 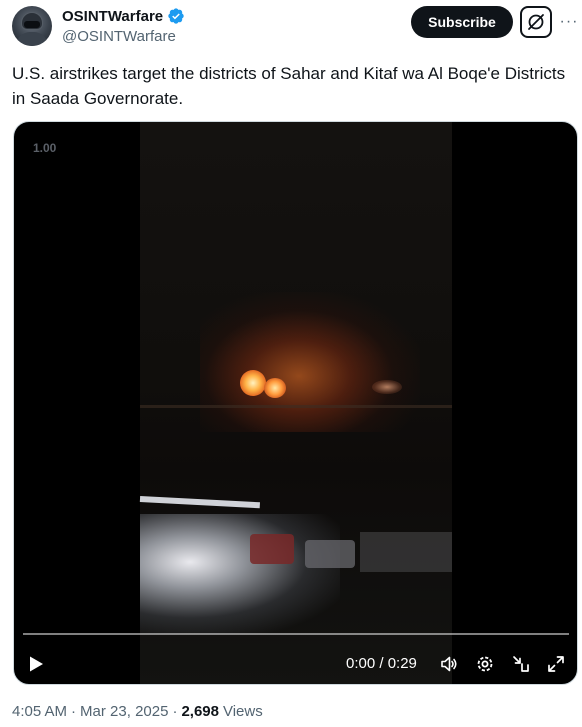 What do you see at coordinates (176, 16) in the screenshot?
I see `verified-badge-icon` at bounding box center [176, 16].